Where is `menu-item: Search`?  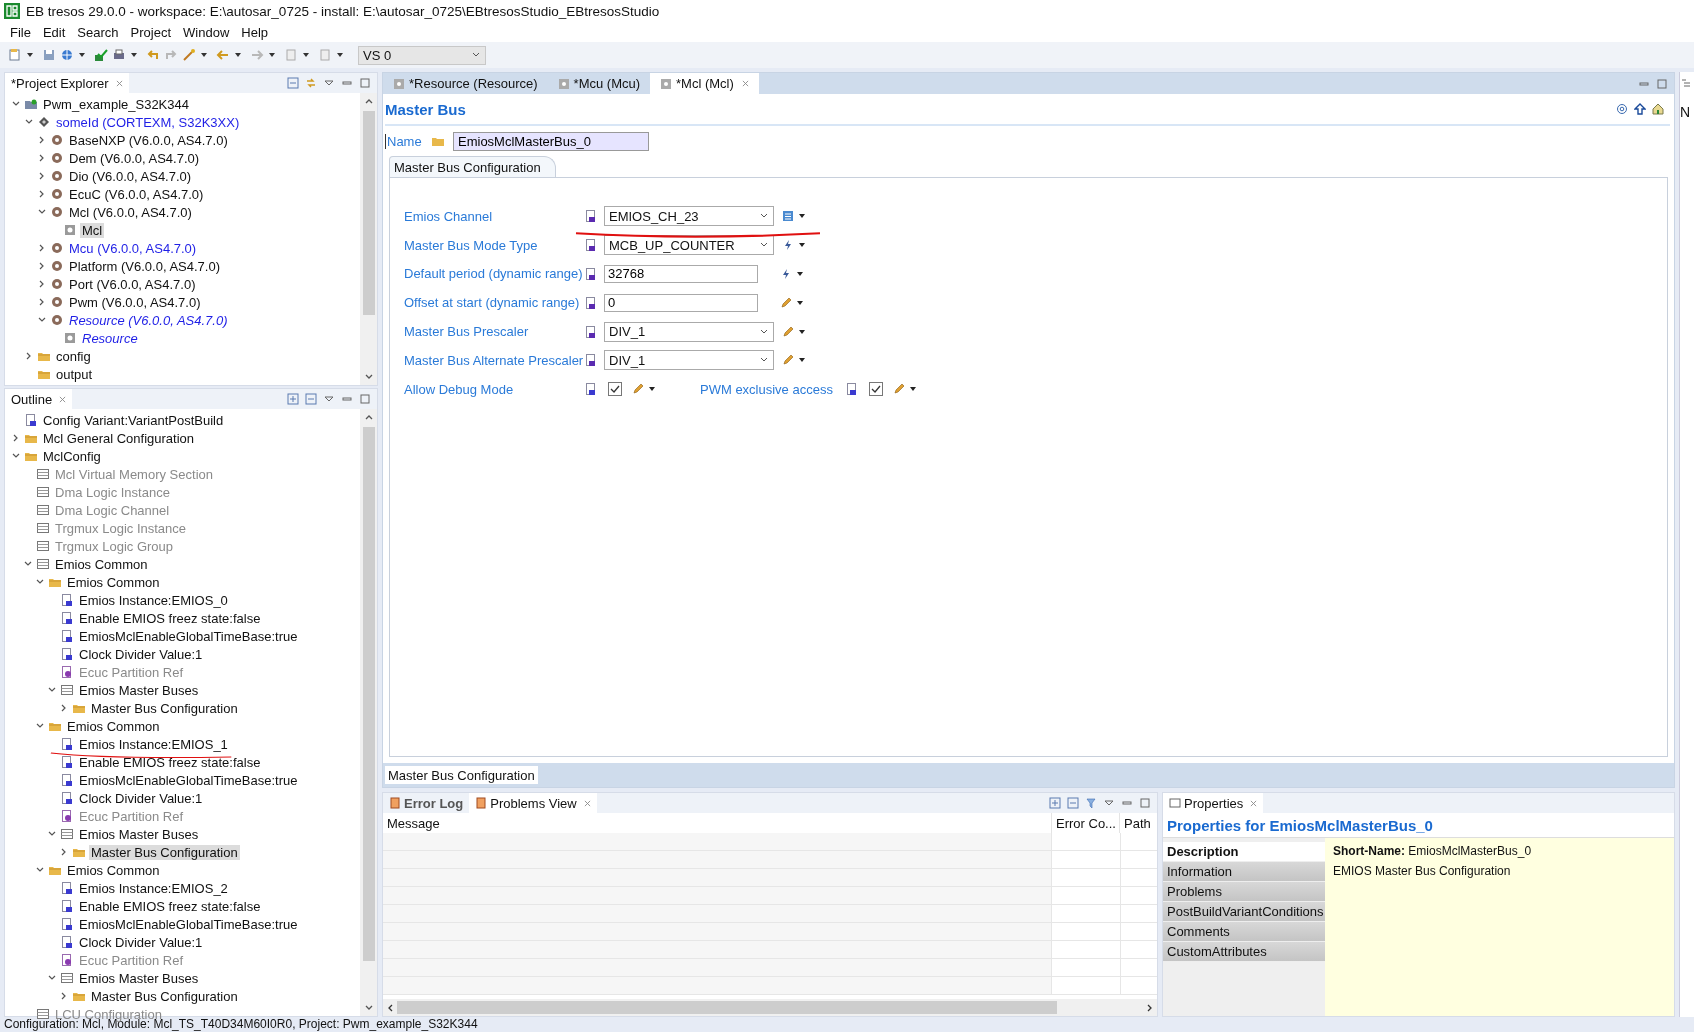 menu-item: Search is located at coordinates (98, 32).